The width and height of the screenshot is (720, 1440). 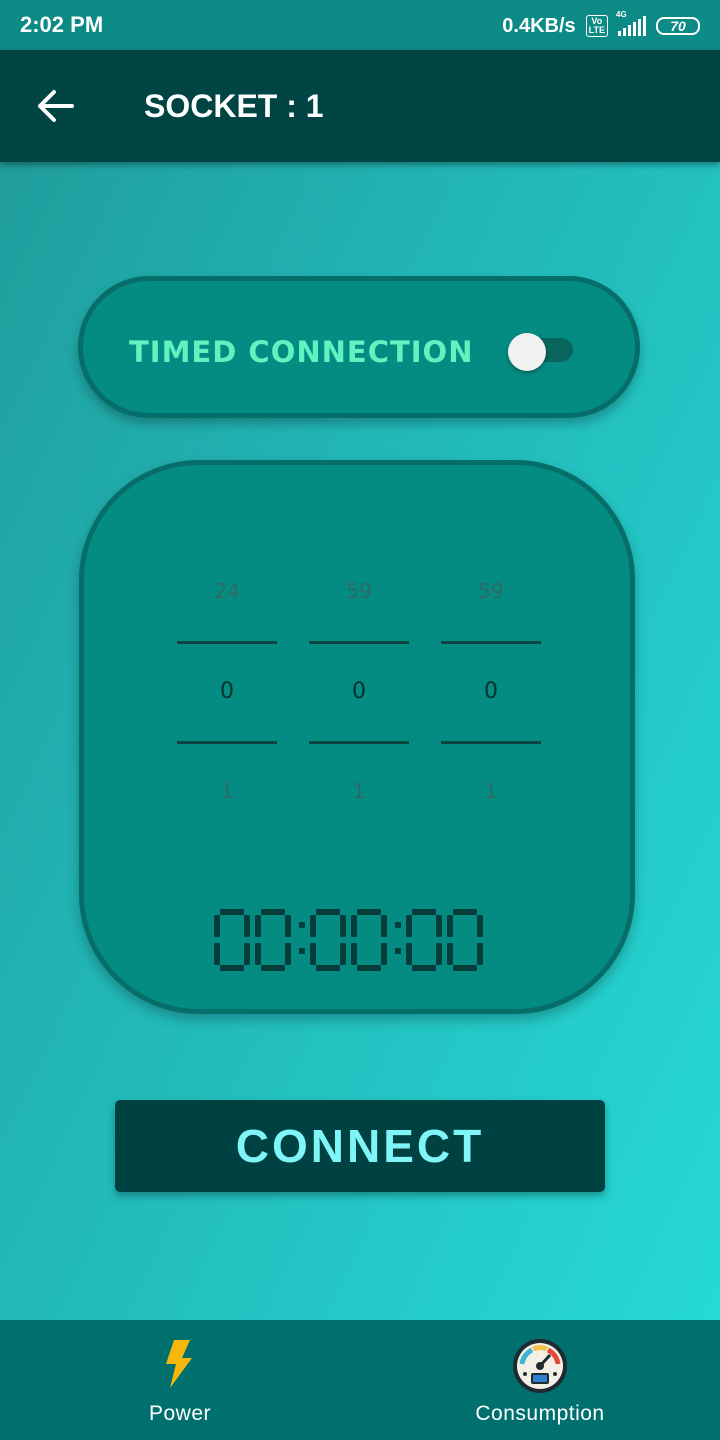 What do you see at coordinates (527, 352) in the screenshot?
I see `switch-thumb` at bounding box center [527, 352].